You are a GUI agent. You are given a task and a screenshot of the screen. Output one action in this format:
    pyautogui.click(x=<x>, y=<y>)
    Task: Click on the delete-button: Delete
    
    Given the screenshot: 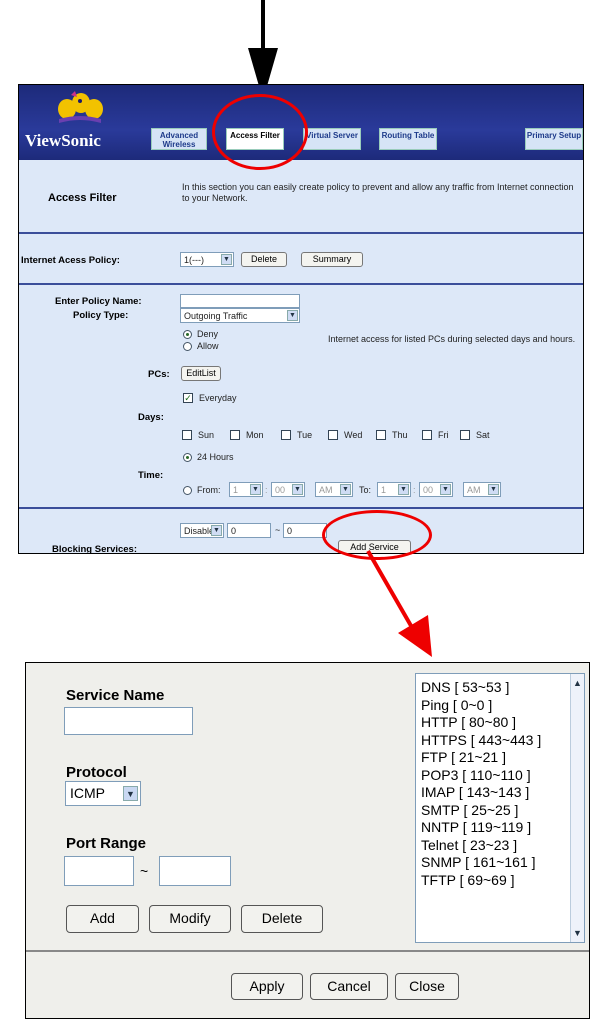 What is the action you would take?
    pyautogui.click(x=282, y=919)
    